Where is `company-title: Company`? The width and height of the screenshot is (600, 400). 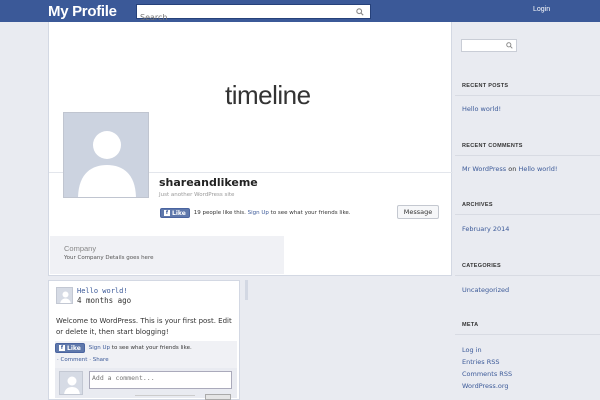
company-title: Company is located at coordinates (80, 248).